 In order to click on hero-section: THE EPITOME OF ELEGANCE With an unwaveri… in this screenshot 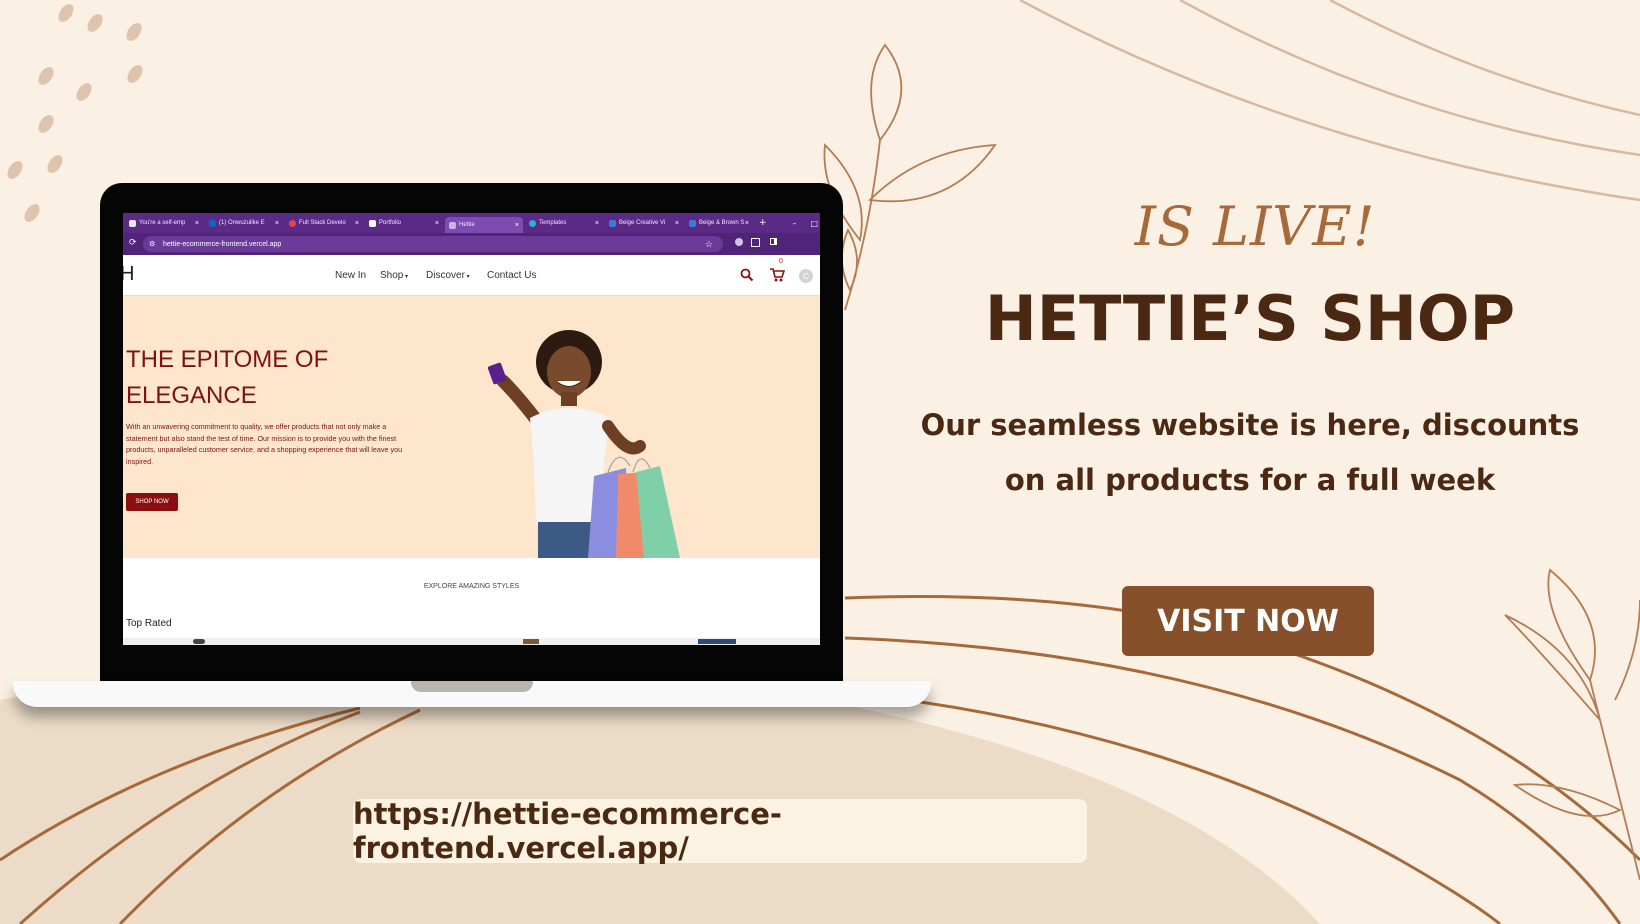, I will do `click(471, 427)`.